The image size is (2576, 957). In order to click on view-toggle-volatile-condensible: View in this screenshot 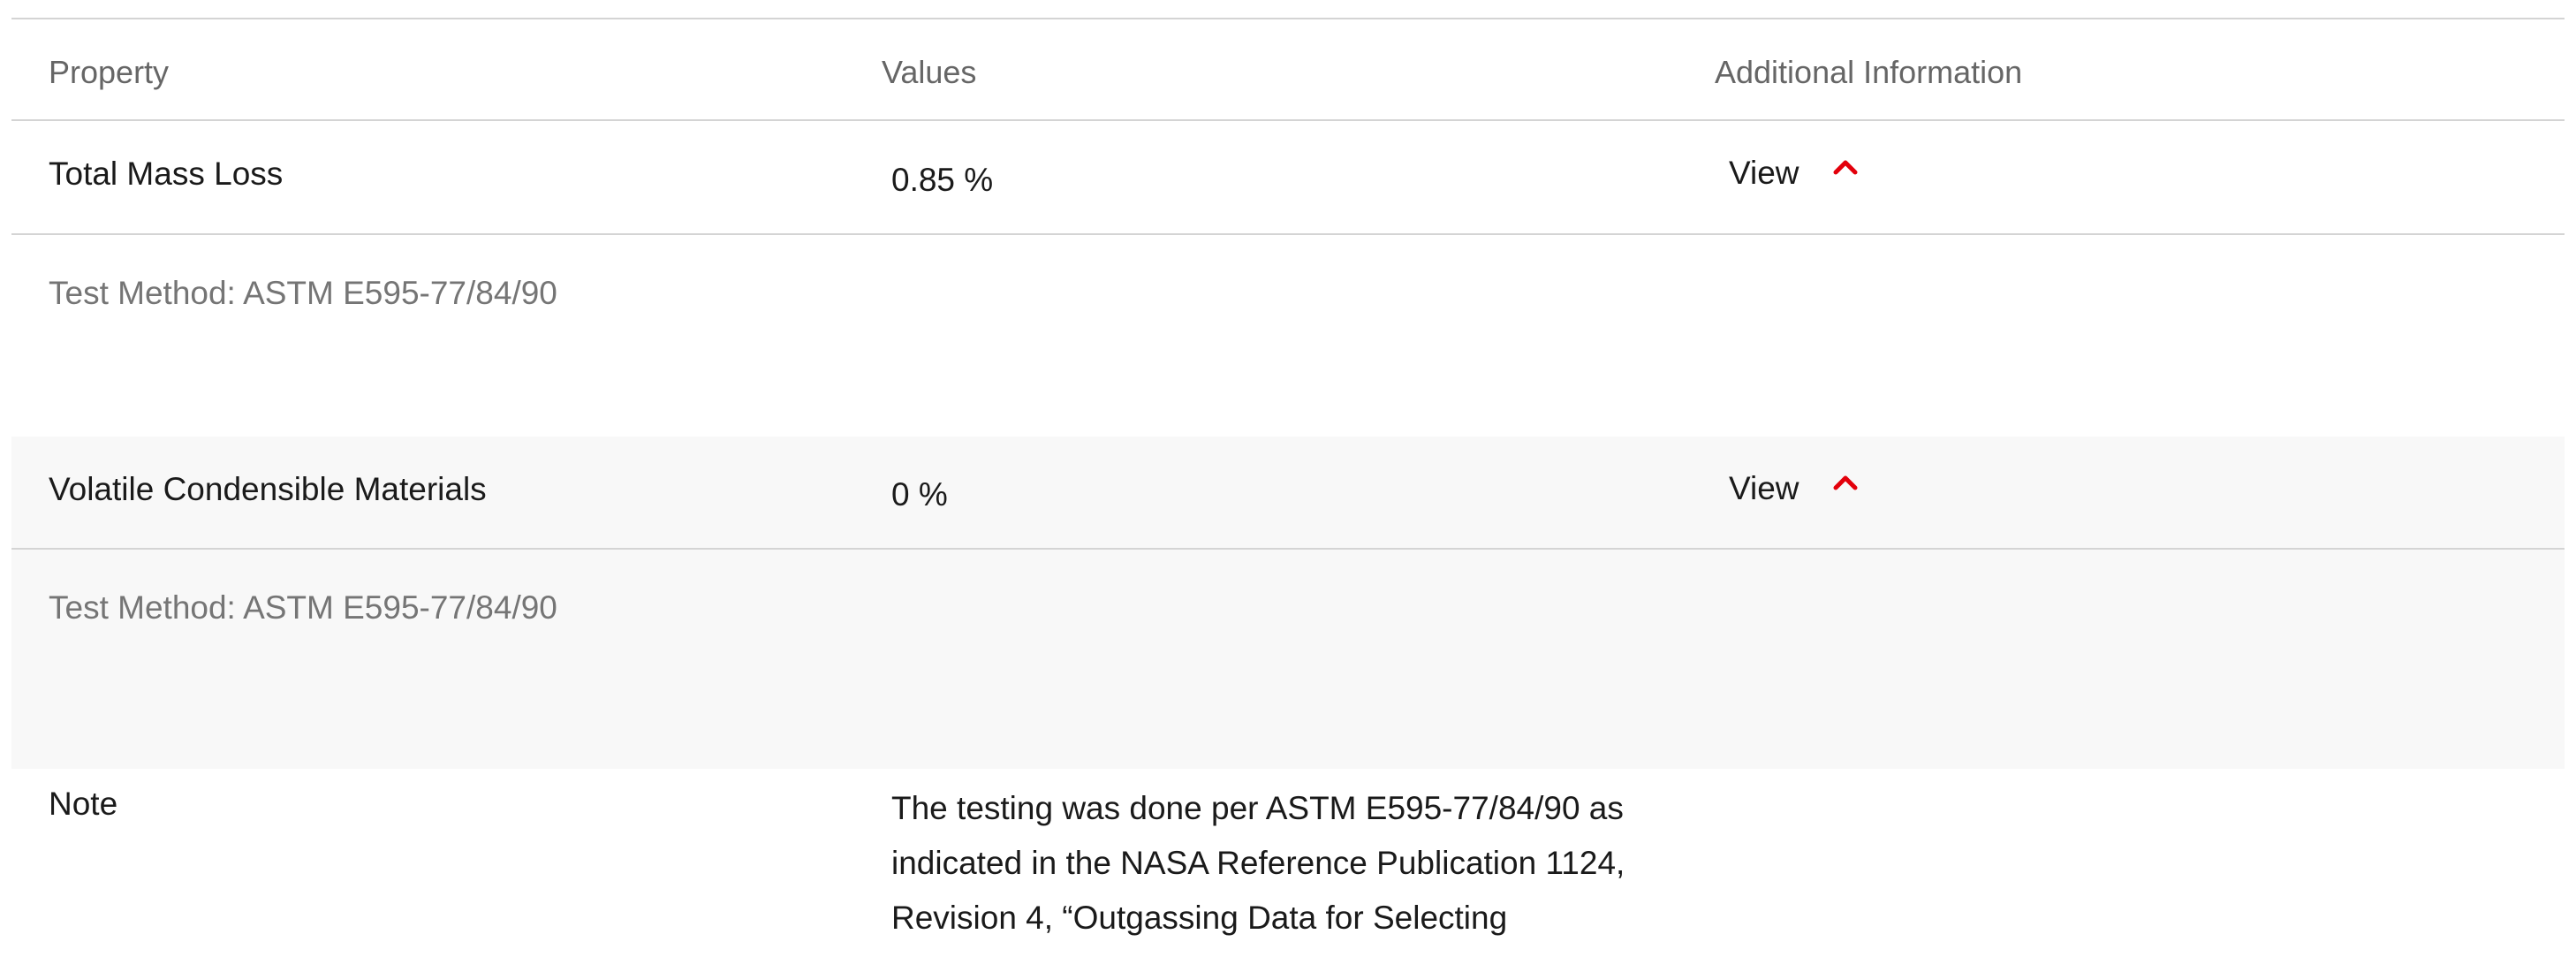, I will do `click(1794, 488)`.